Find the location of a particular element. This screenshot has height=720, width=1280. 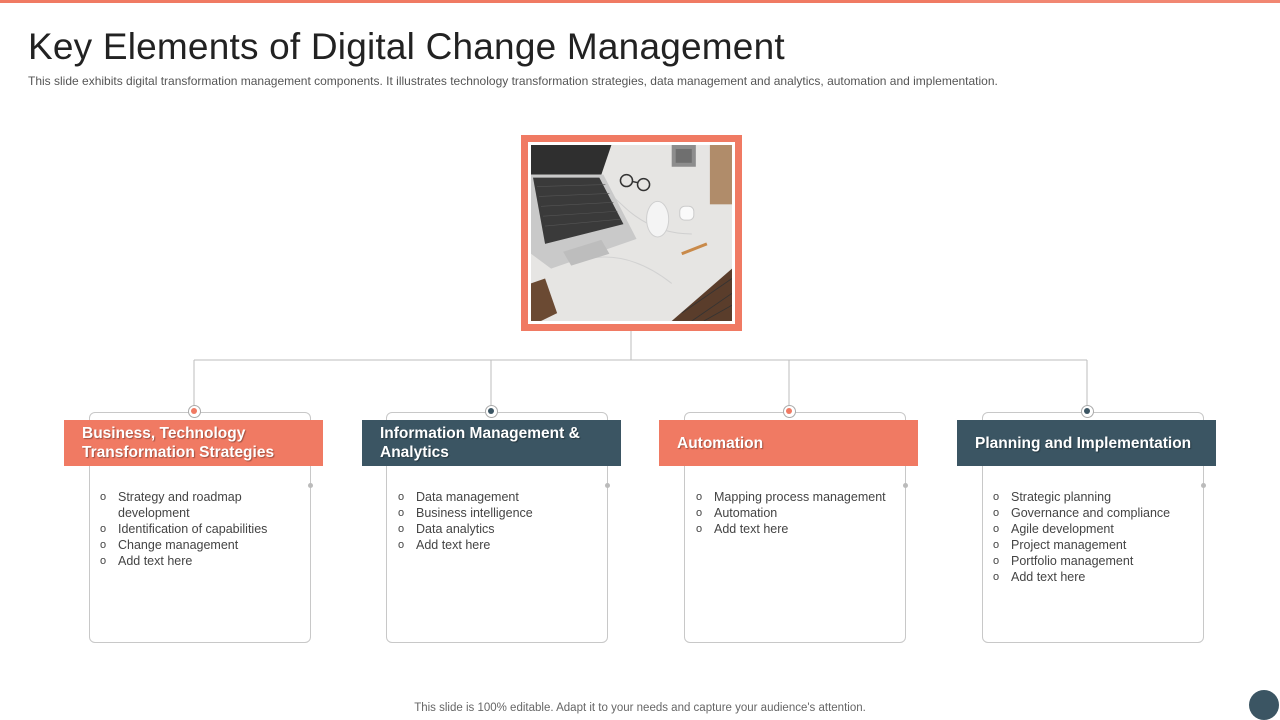

list-item: Strategy and roadmap development is located at coordinates (195, 505).